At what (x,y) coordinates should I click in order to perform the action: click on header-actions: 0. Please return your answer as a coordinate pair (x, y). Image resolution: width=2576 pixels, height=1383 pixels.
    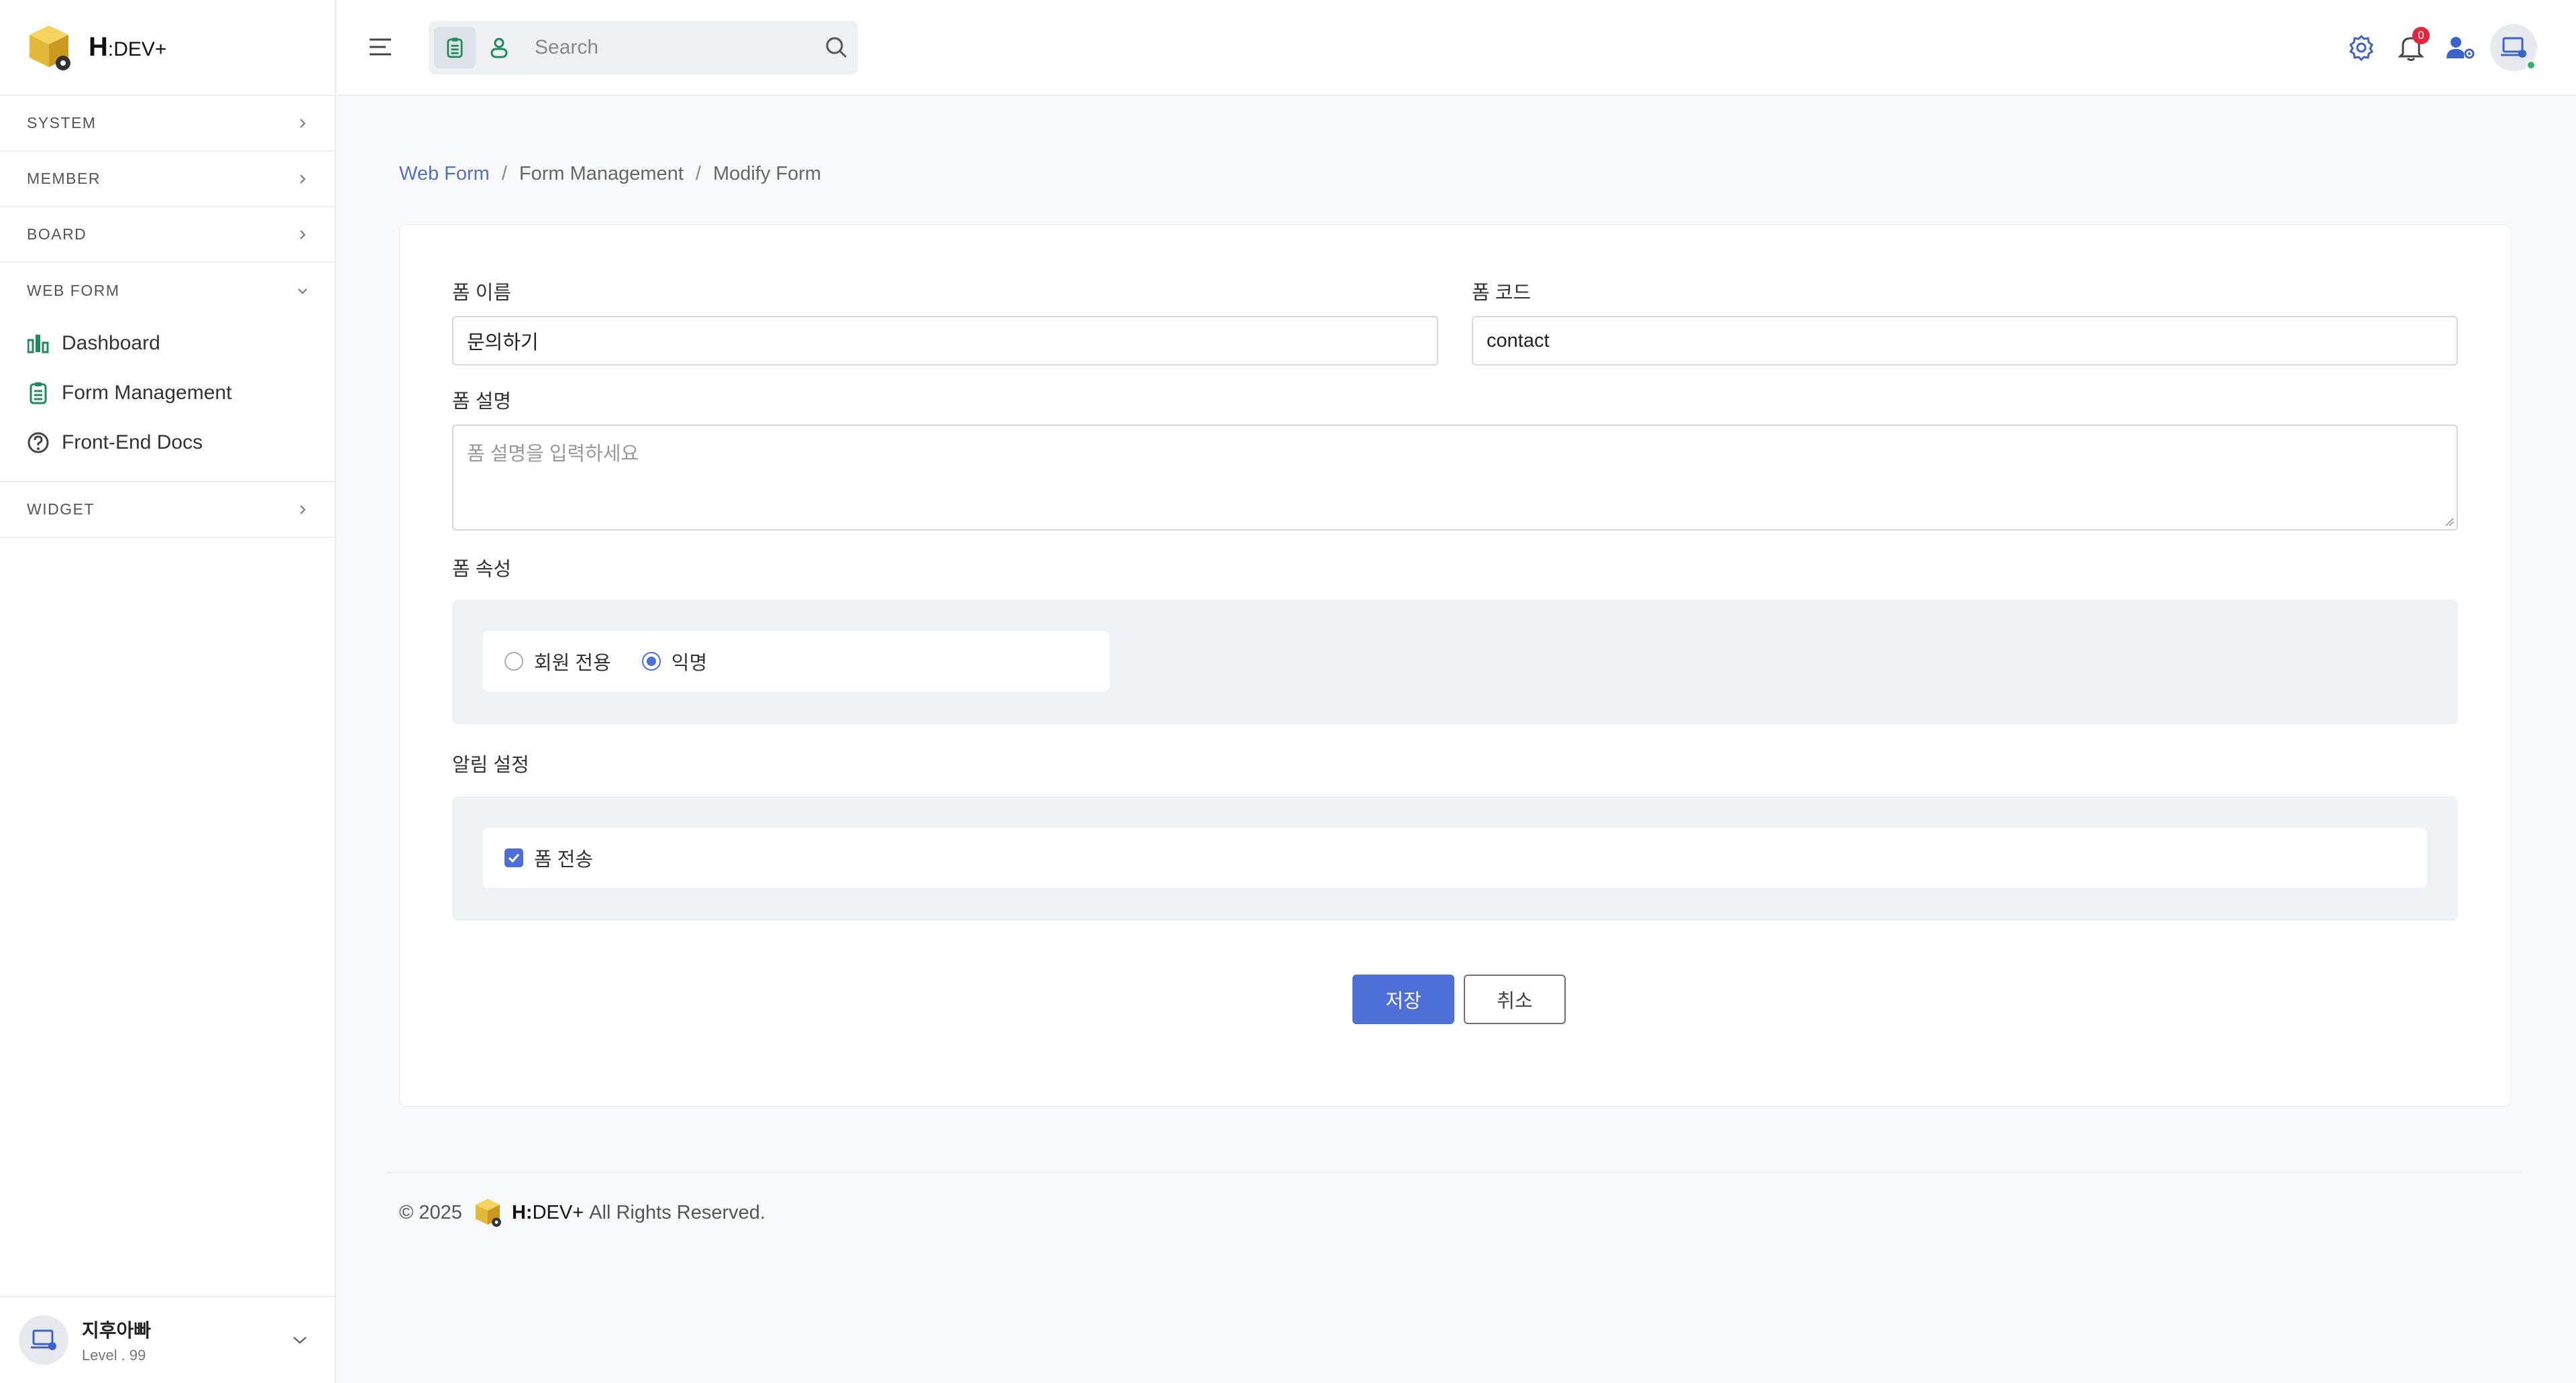
    Looking at the image, I should click on (2434, 47).